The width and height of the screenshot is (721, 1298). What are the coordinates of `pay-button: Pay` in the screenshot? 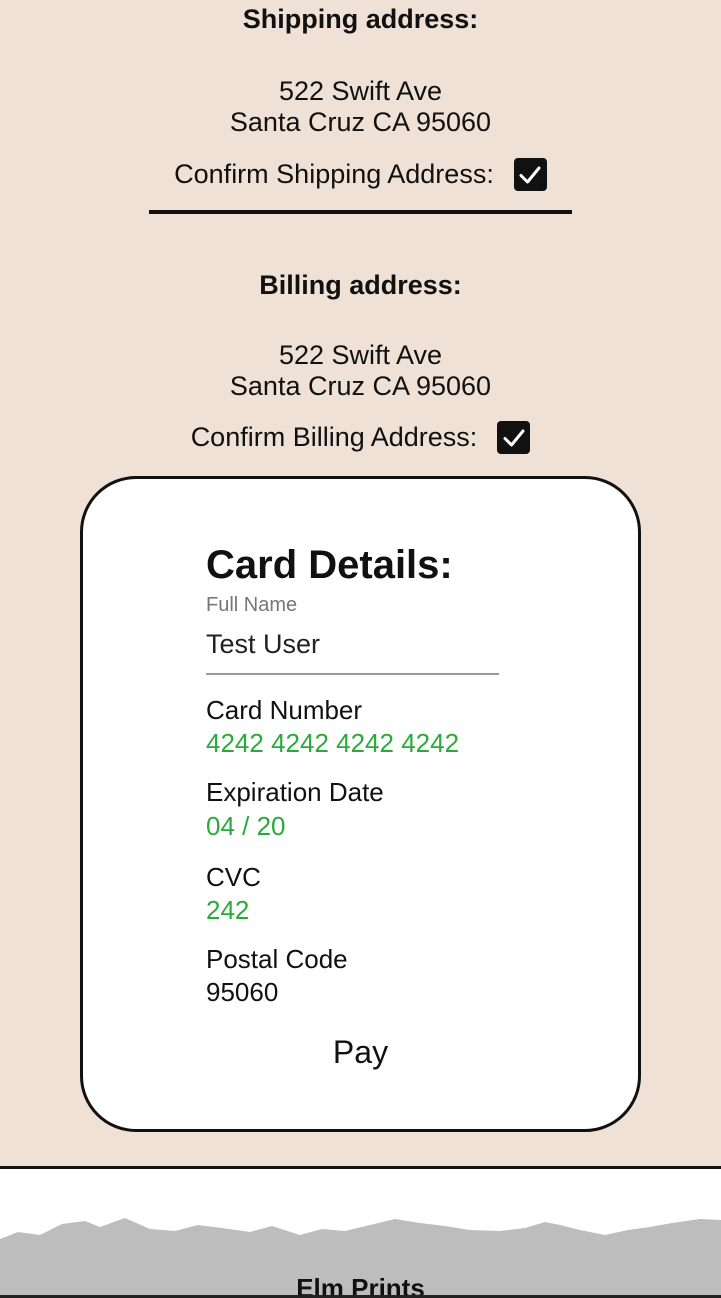 It's located at (360, 1052).